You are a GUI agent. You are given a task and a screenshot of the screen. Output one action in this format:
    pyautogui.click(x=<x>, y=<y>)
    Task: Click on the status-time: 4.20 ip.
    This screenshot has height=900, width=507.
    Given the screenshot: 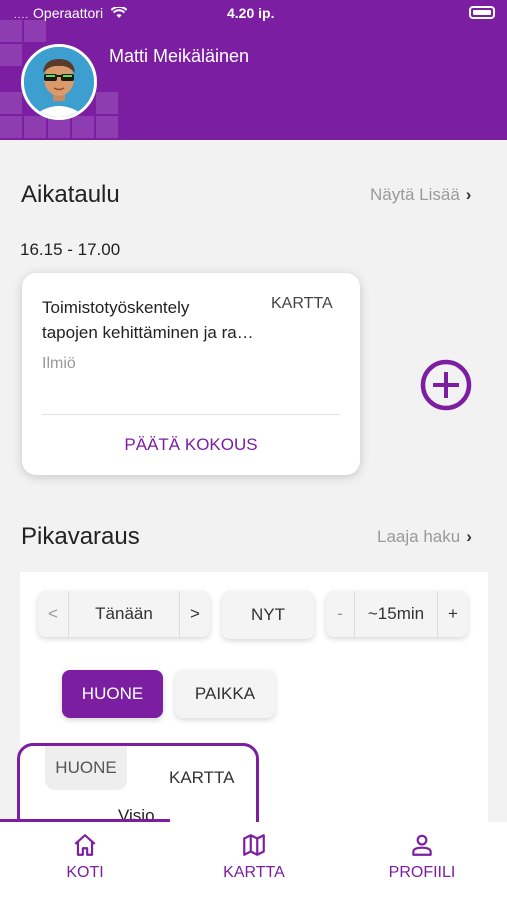 What is the action you would take?
    pyautogui.click(x=251, y=13)
    